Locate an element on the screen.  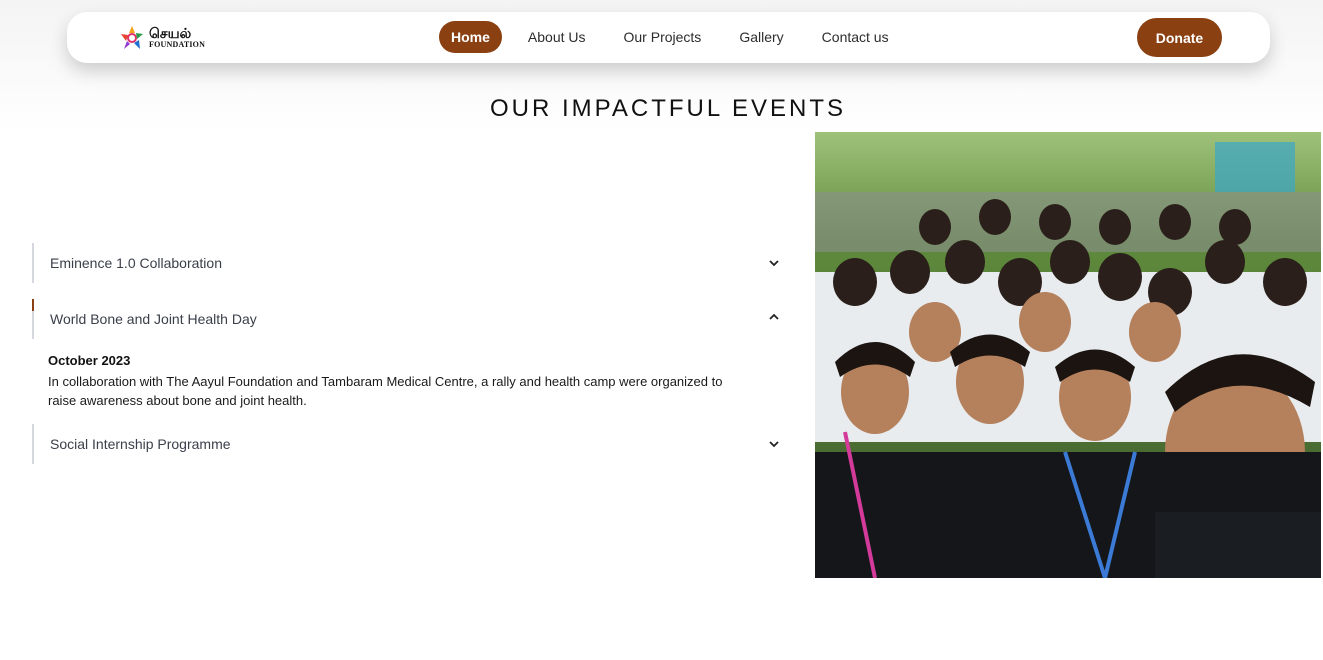
accordion-title: Eminence 1.0 Collaboration is located at coordinates (136, 263).